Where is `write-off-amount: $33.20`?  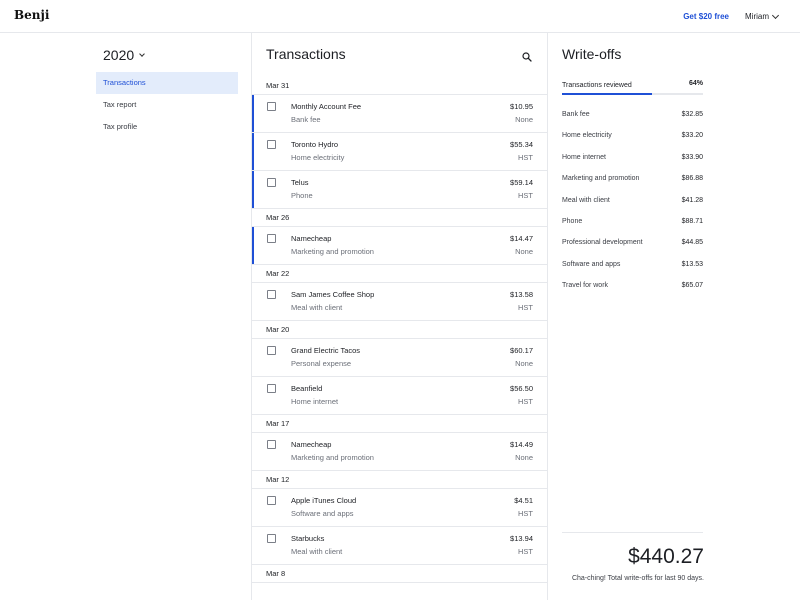
write-off-amount: $33.20 is located at coordinates (692, 136).